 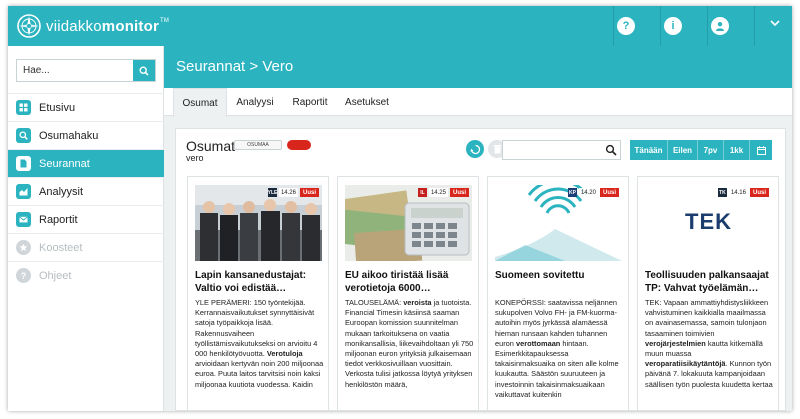 What do you see at coordinates (86, 219) in the screenshot?
I see `sidebar-item-raportit: Raportit` at bounding box center [86, 219].